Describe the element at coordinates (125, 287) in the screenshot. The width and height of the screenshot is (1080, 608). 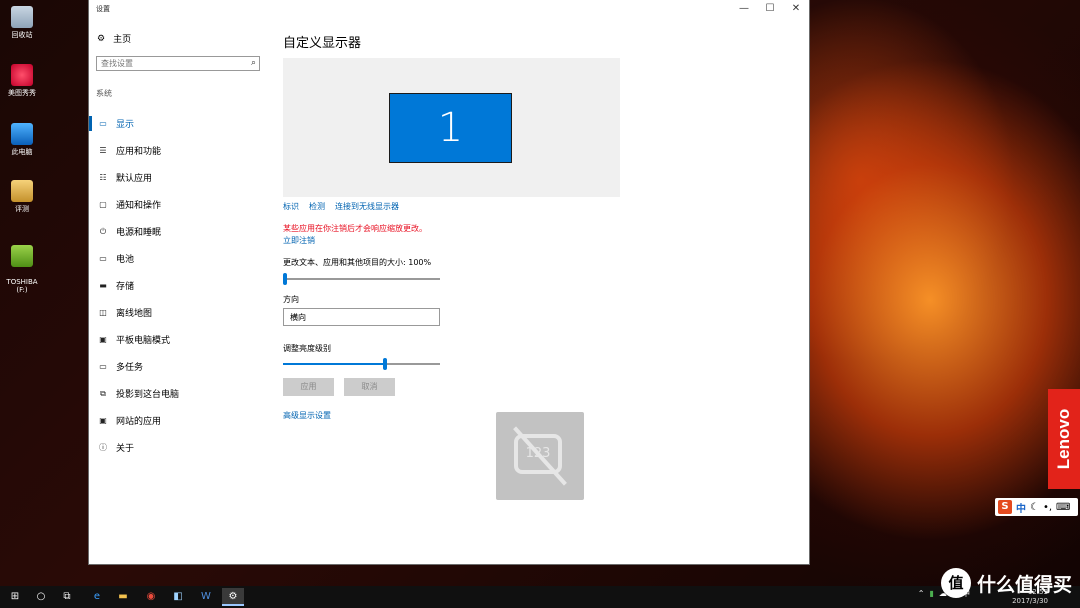
I see `sidebar-item-label: 存储` at that location.